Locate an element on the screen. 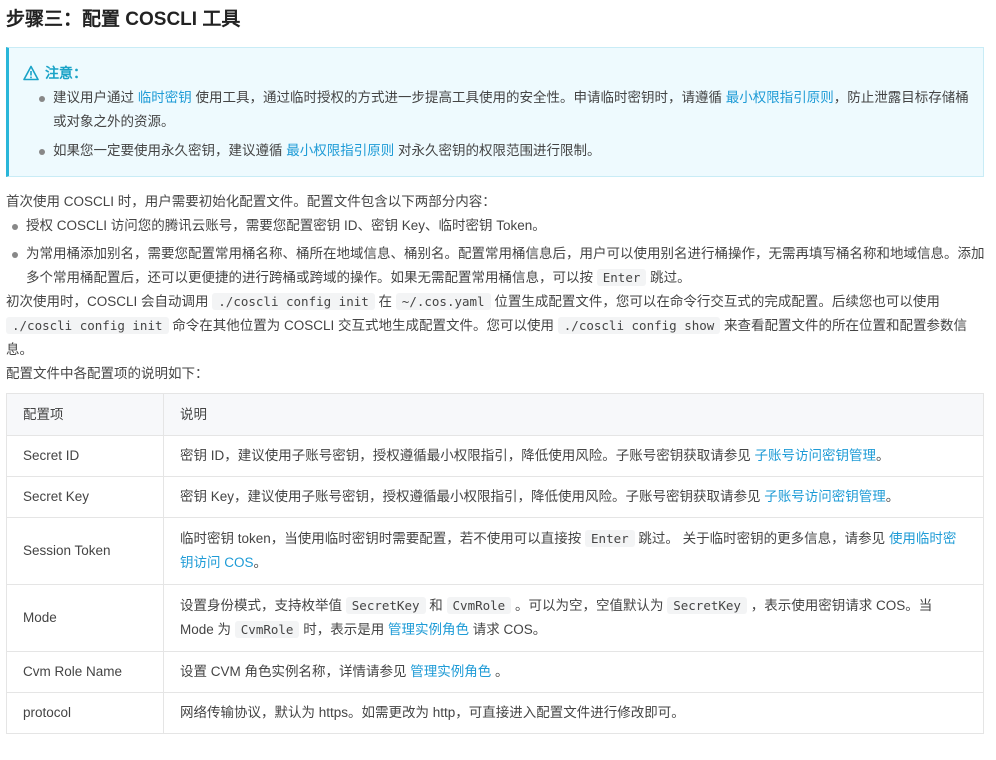  desc-text: 设置身份模式，支持枚举值 is located at coordinates (263, 605).